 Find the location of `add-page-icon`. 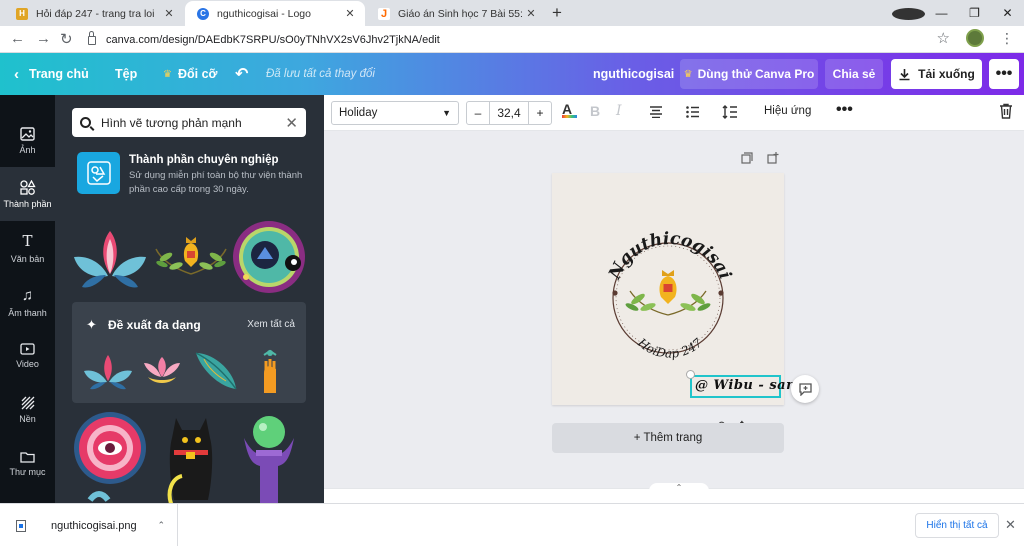

add-page-icon is located at coordinates (773, 158).